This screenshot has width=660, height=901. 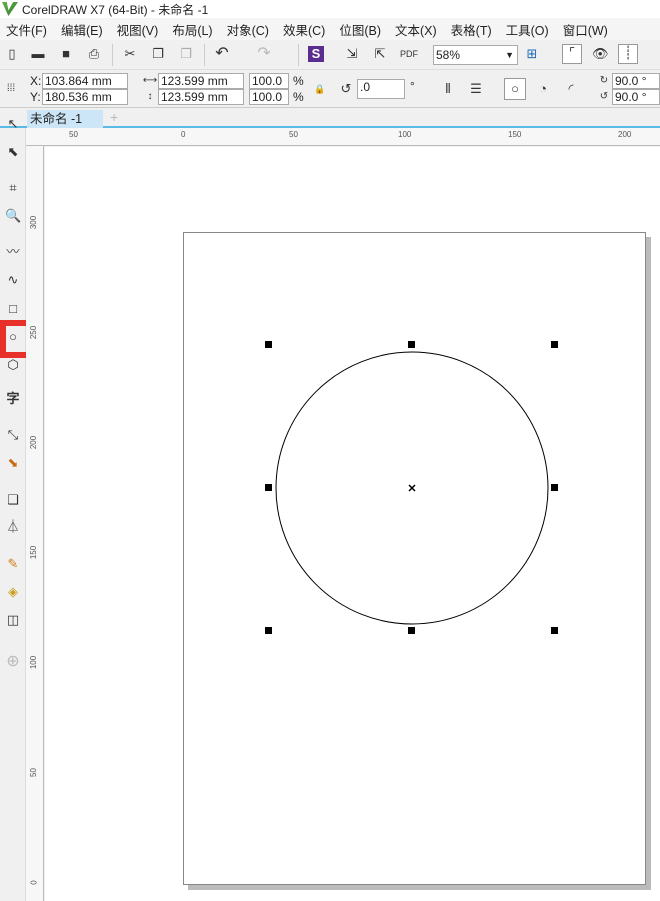 What do you see at coordinates (554, 487) in the screenshot?
I see `handle-right` at bounding box center [554, 487].